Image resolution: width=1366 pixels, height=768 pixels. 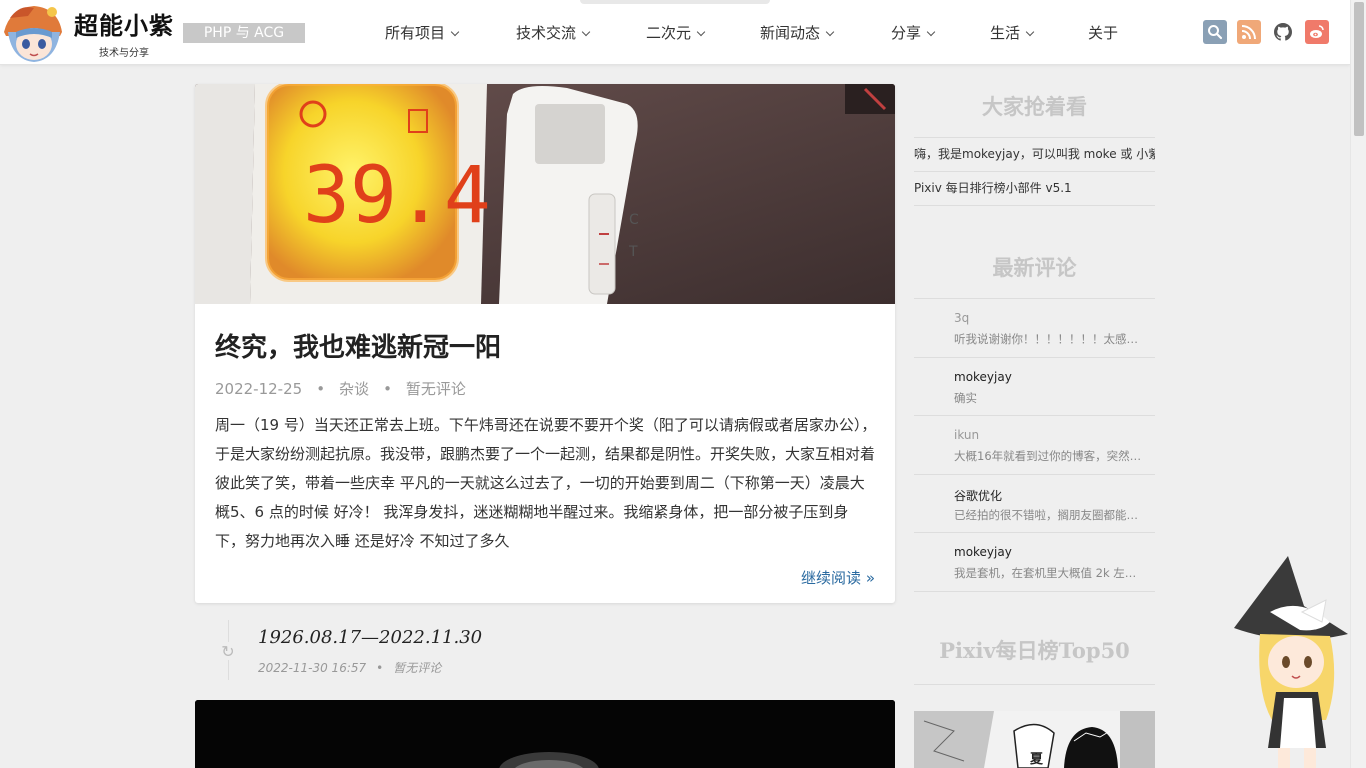 I want to click on nav-item-life: 生活, so click(x=1012, y=32).